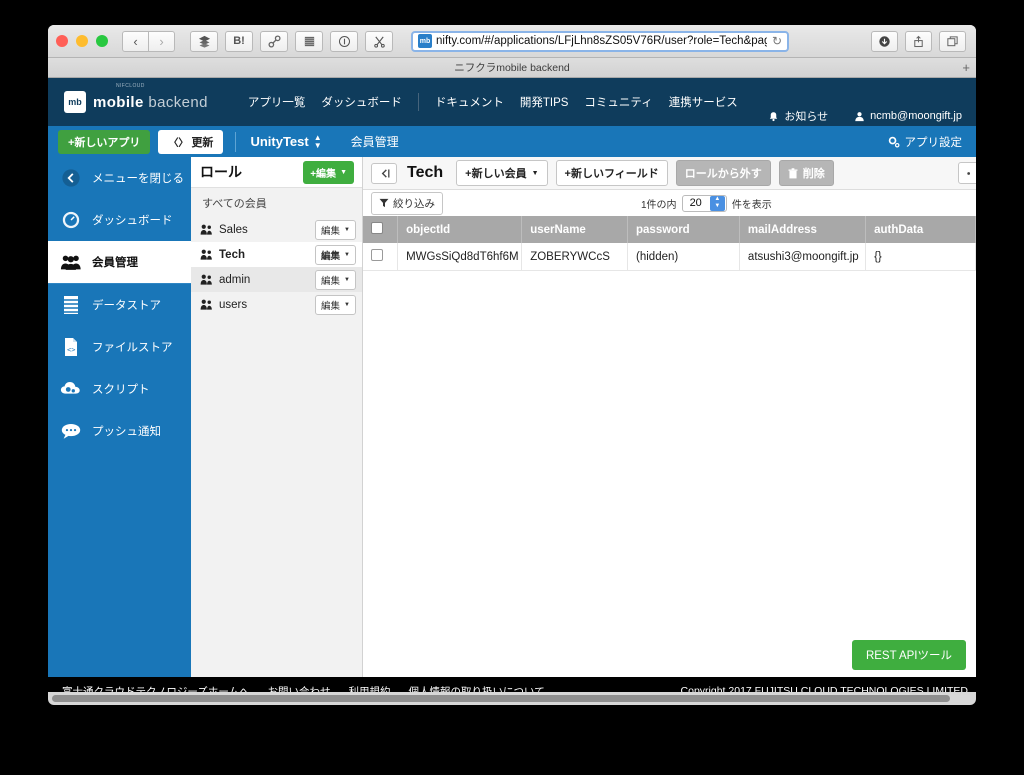  Describe the element at coordinates (130, 86) in the screenshot. I see `brand-superscript: NIFCLOUD` at that location.